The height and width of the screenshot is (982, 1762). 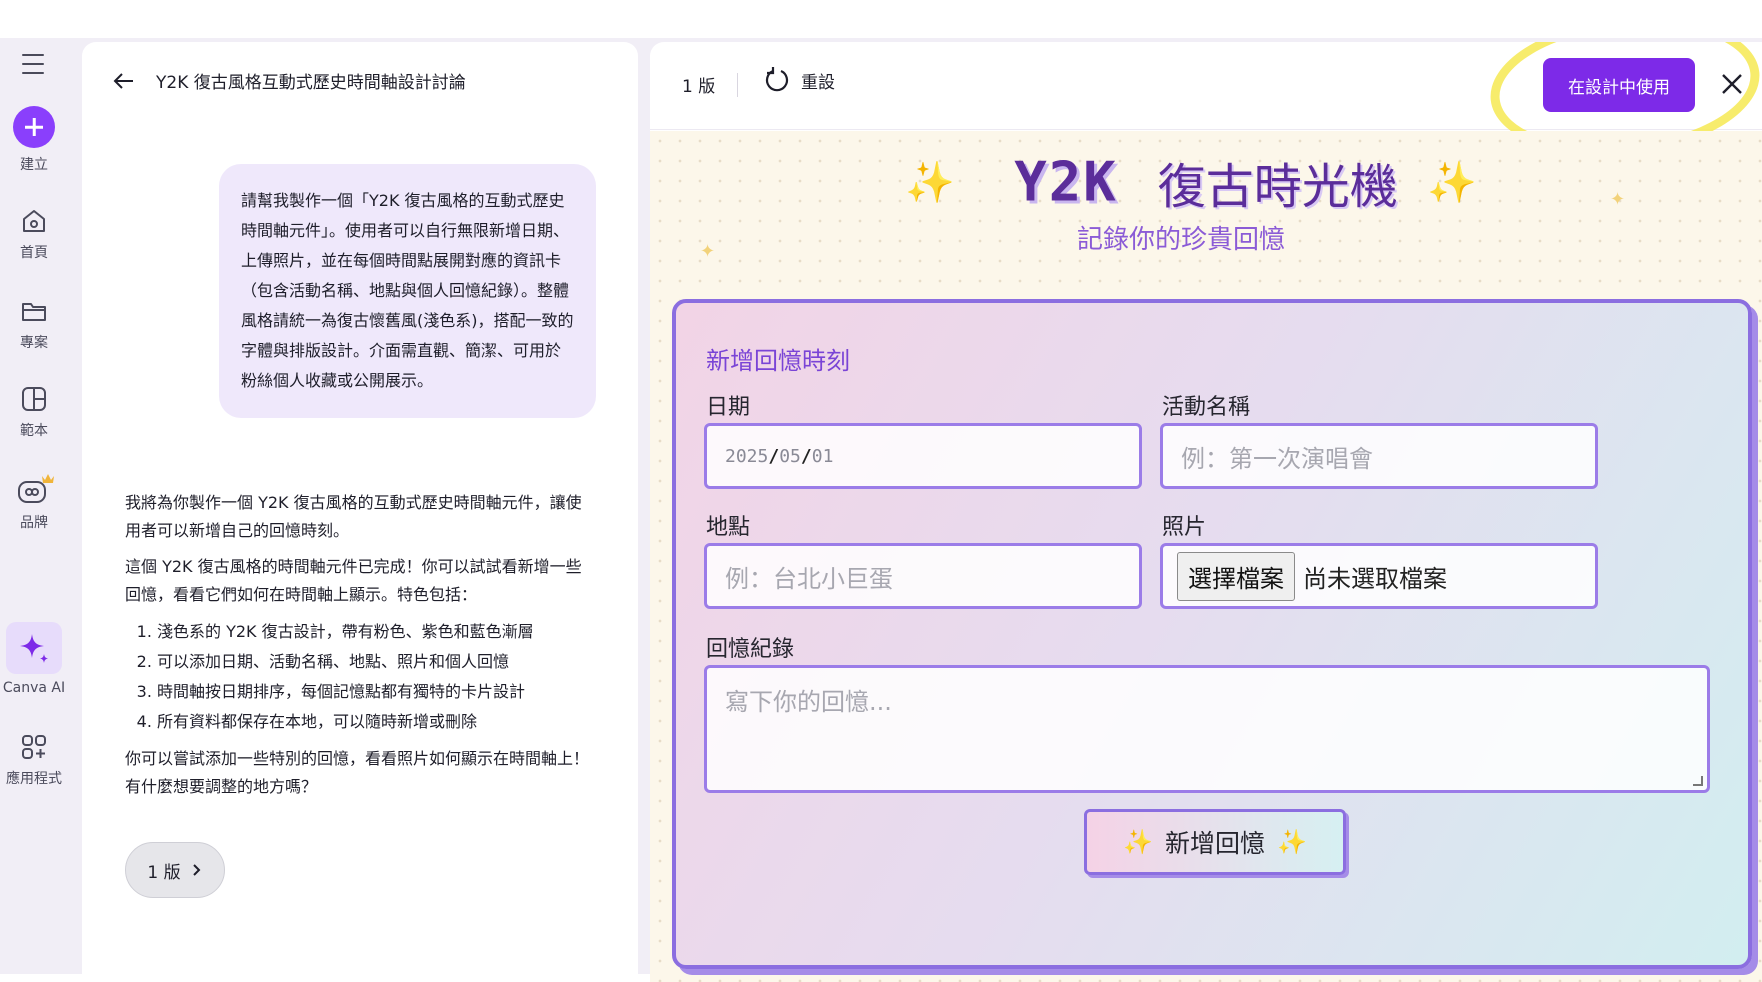 I want to click on close-icon, so click(x=1732, y=84).